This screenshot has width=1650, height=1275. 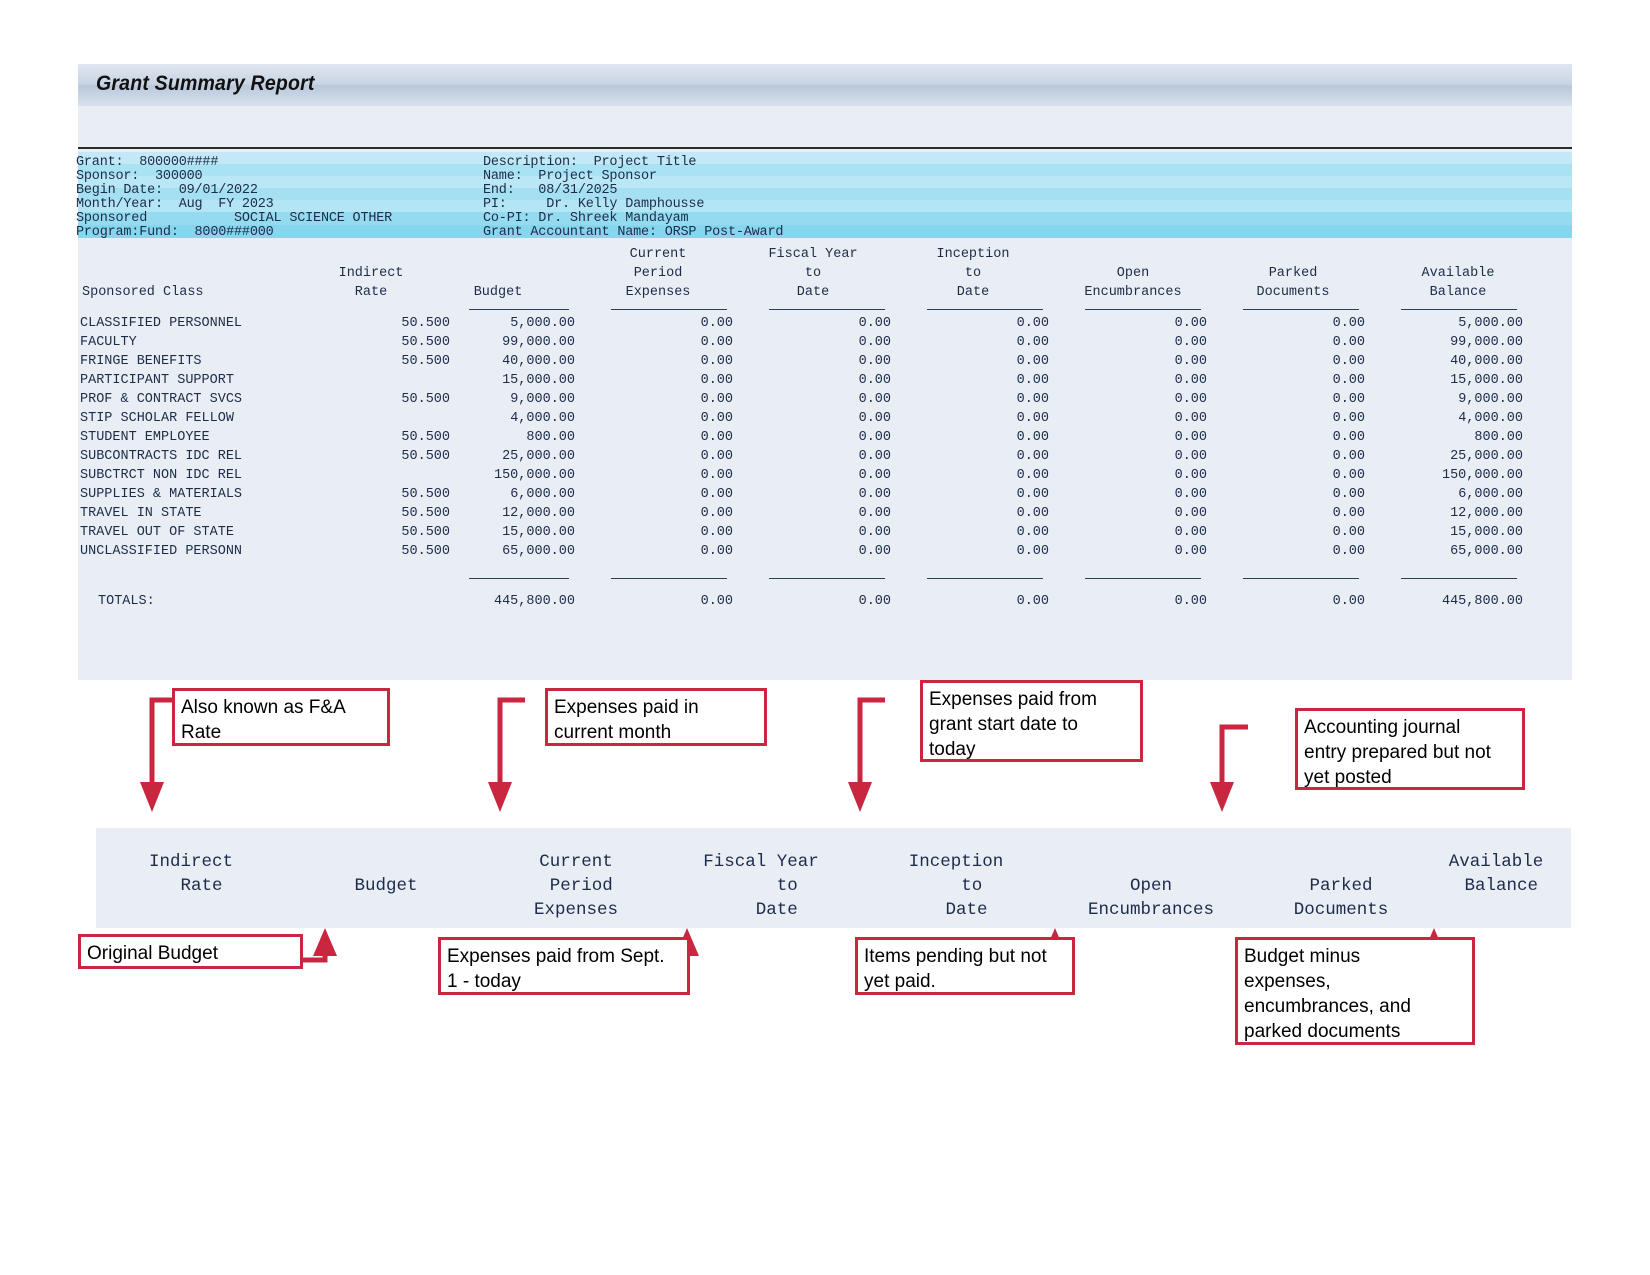 What do you see at coordinates (141, 361) in the screenshot?
I see `cell-sponsored-class: FRINGE BENEFITS` at bounding box center [141, 361].